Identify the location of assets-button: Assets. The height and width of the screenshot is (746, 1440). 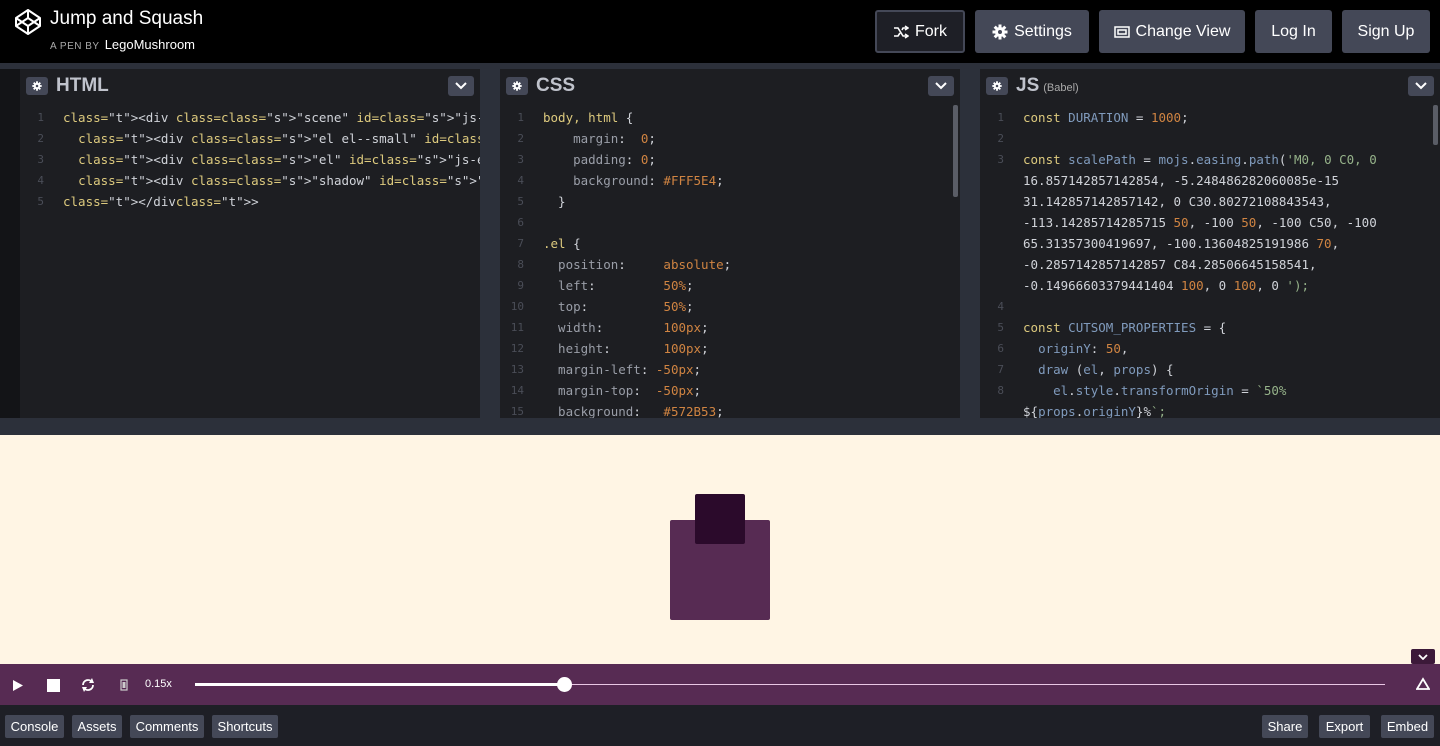
(97, 726).